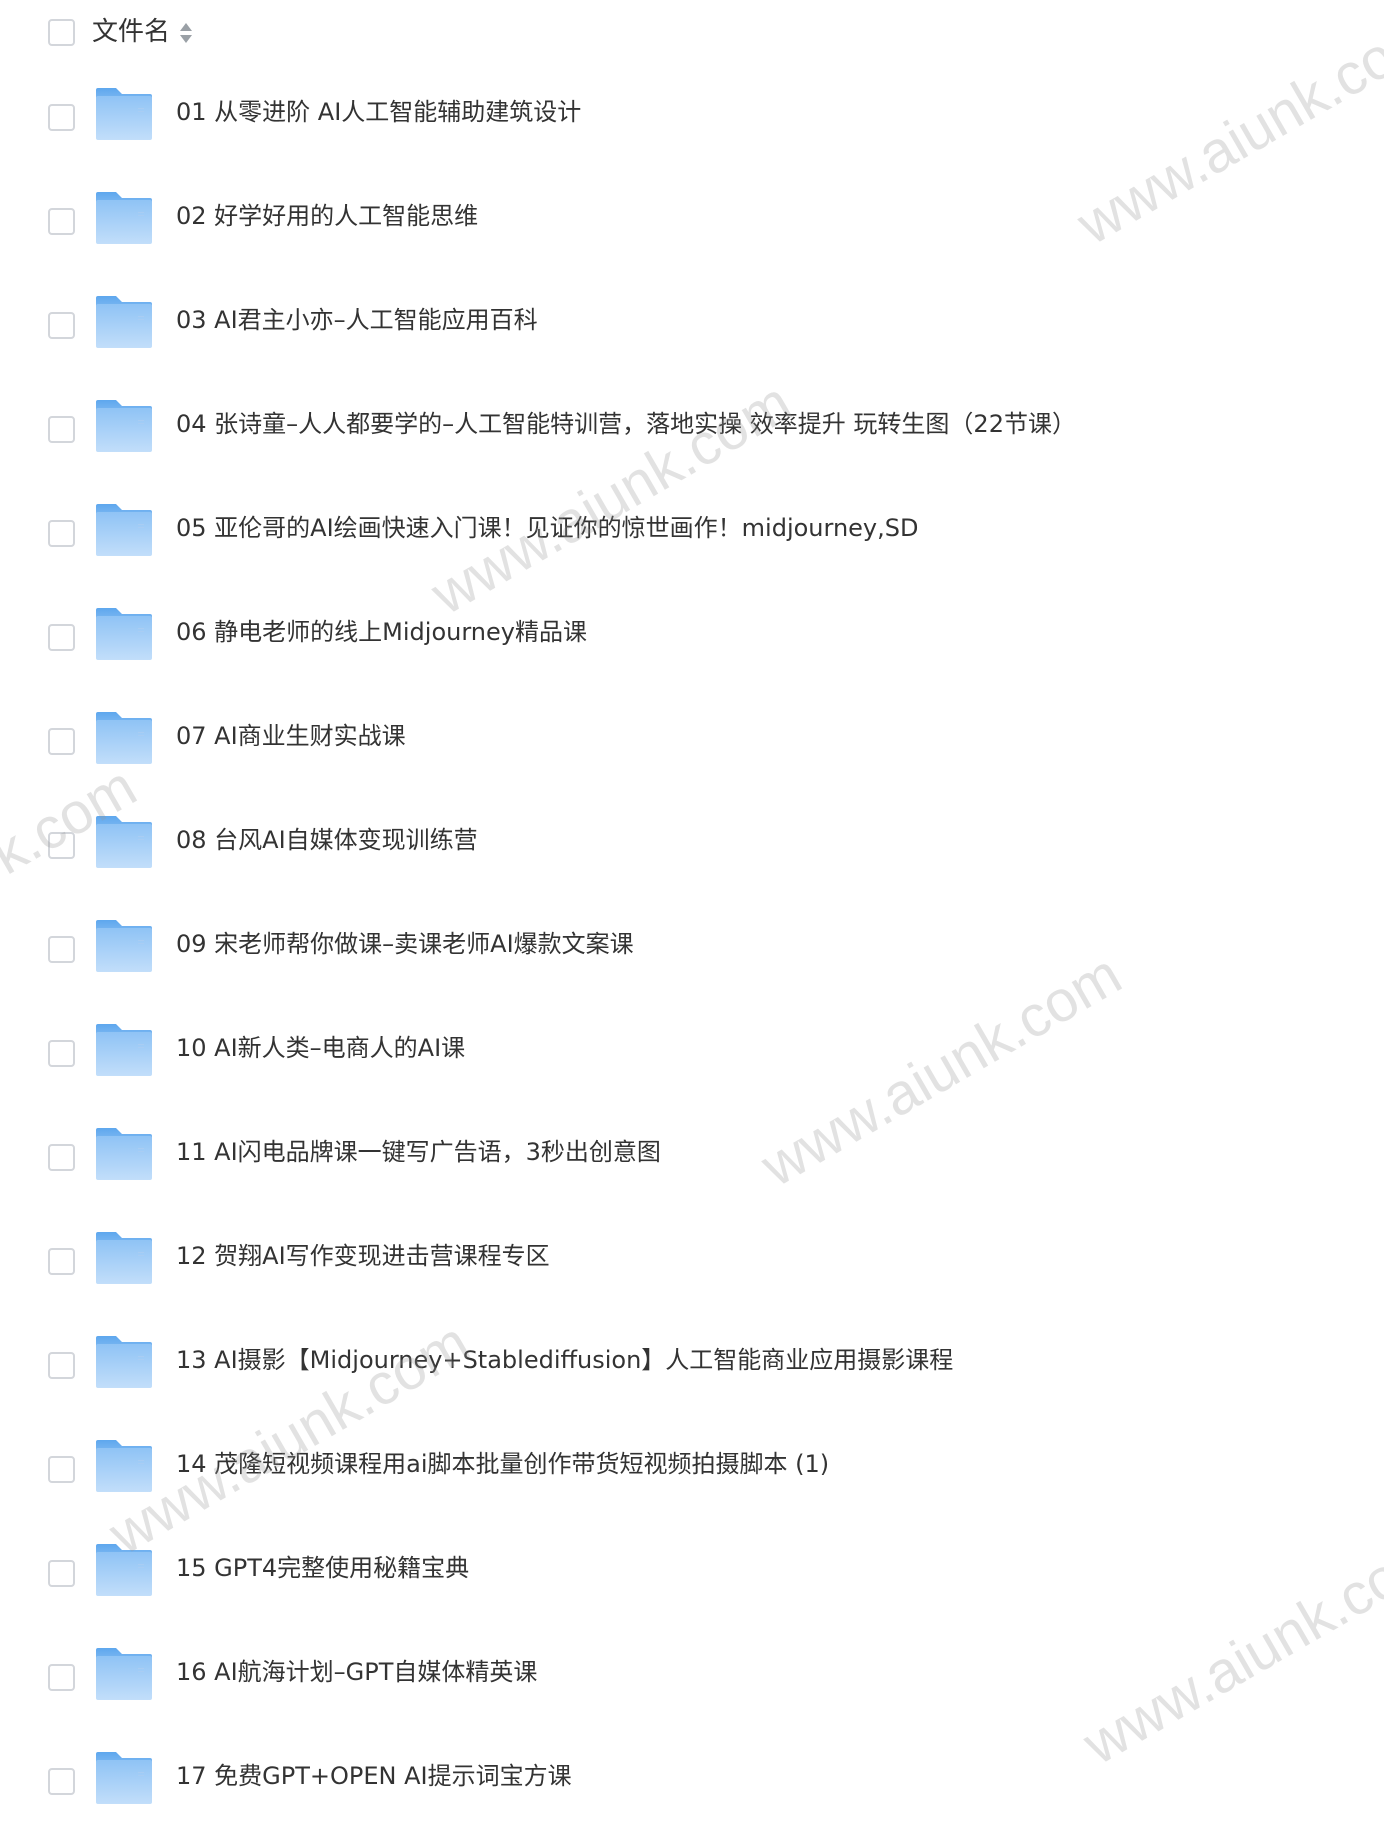  I want to click on folder-name: 10 AI新人类–电商人的AI课, so click(320, 1048).